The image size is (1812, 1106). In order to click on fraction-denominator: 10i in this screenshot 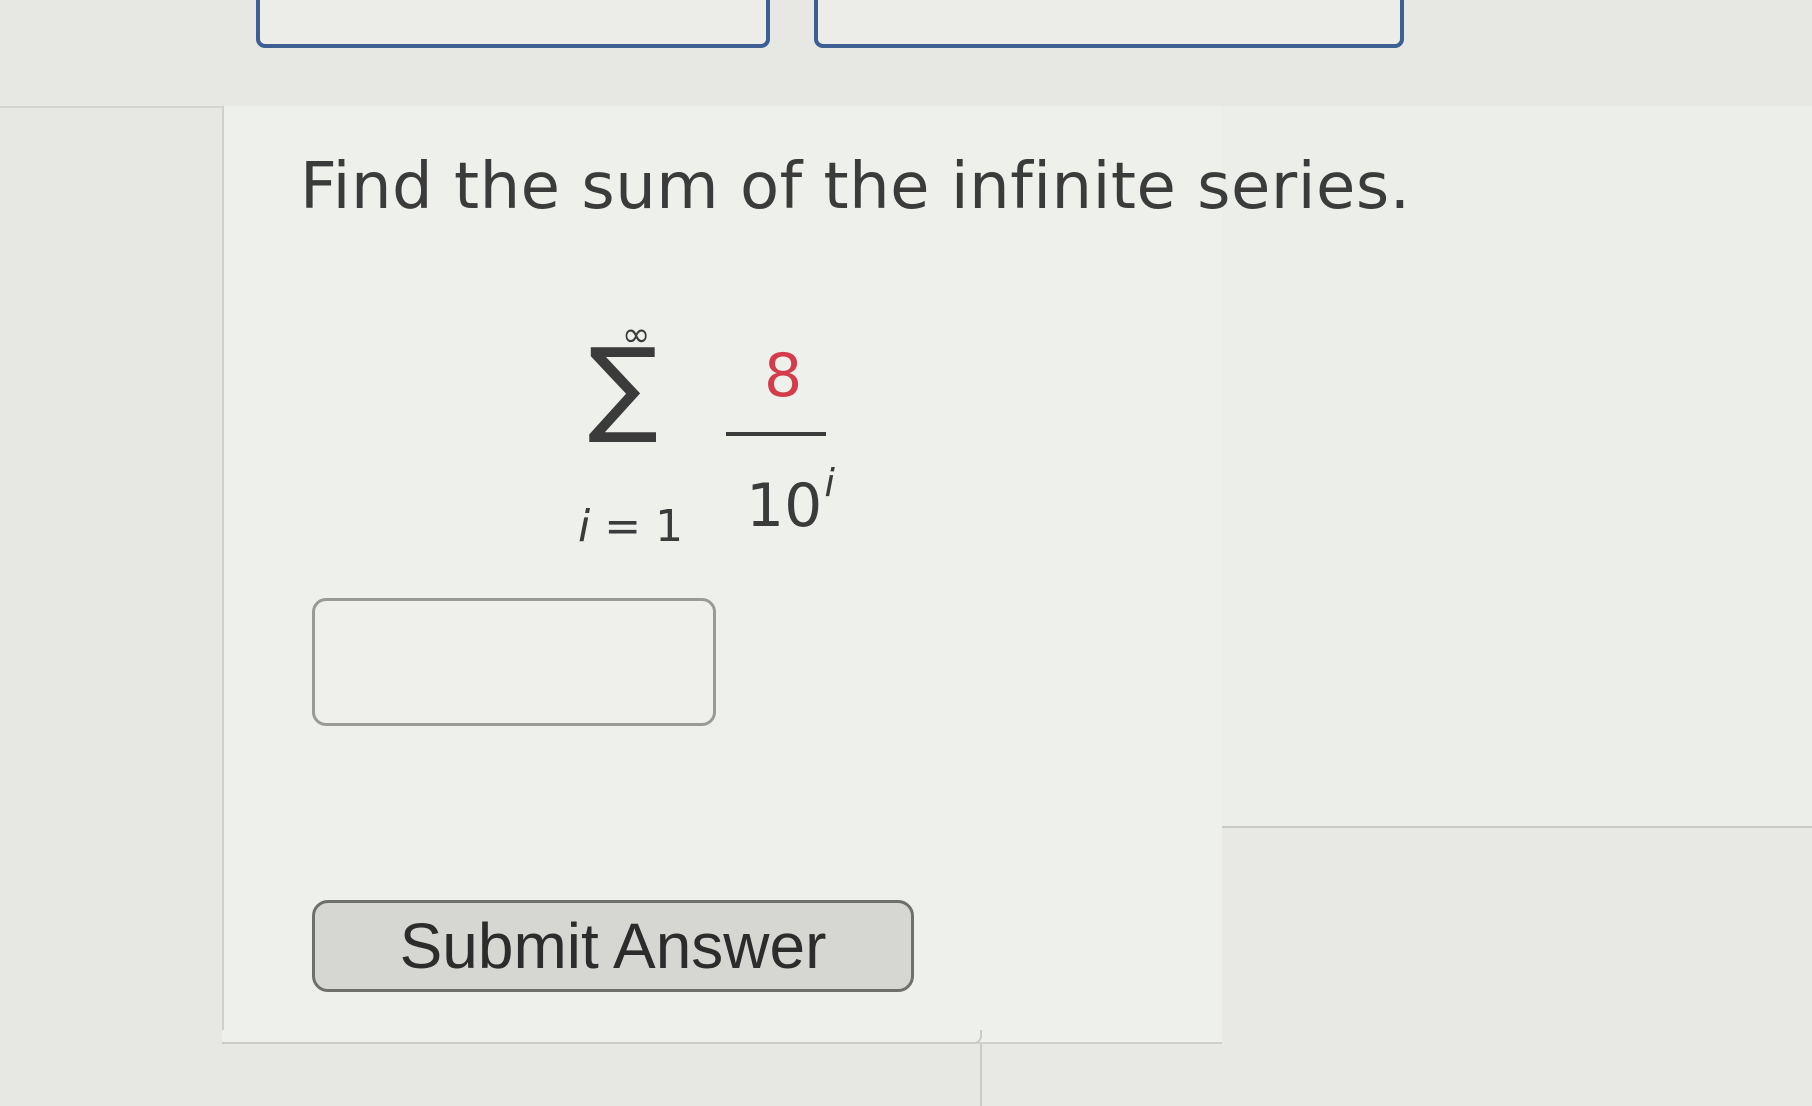, I will do `click(790, 503)`.